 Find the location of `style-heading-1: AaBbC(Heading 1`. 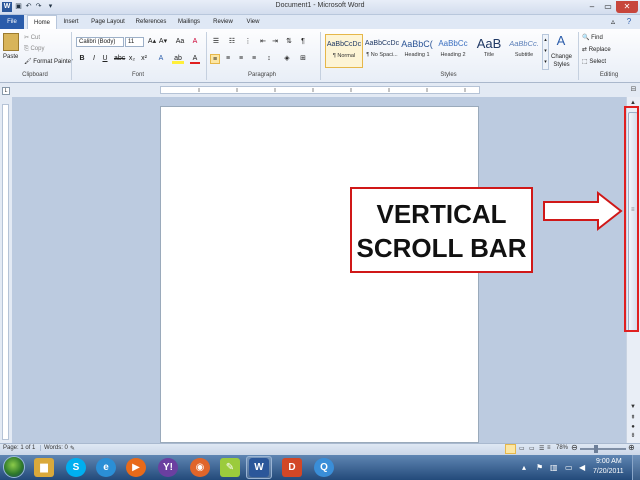

style-heading-1: AaBbC(Heading 1 is located at coordinates (417, 51).